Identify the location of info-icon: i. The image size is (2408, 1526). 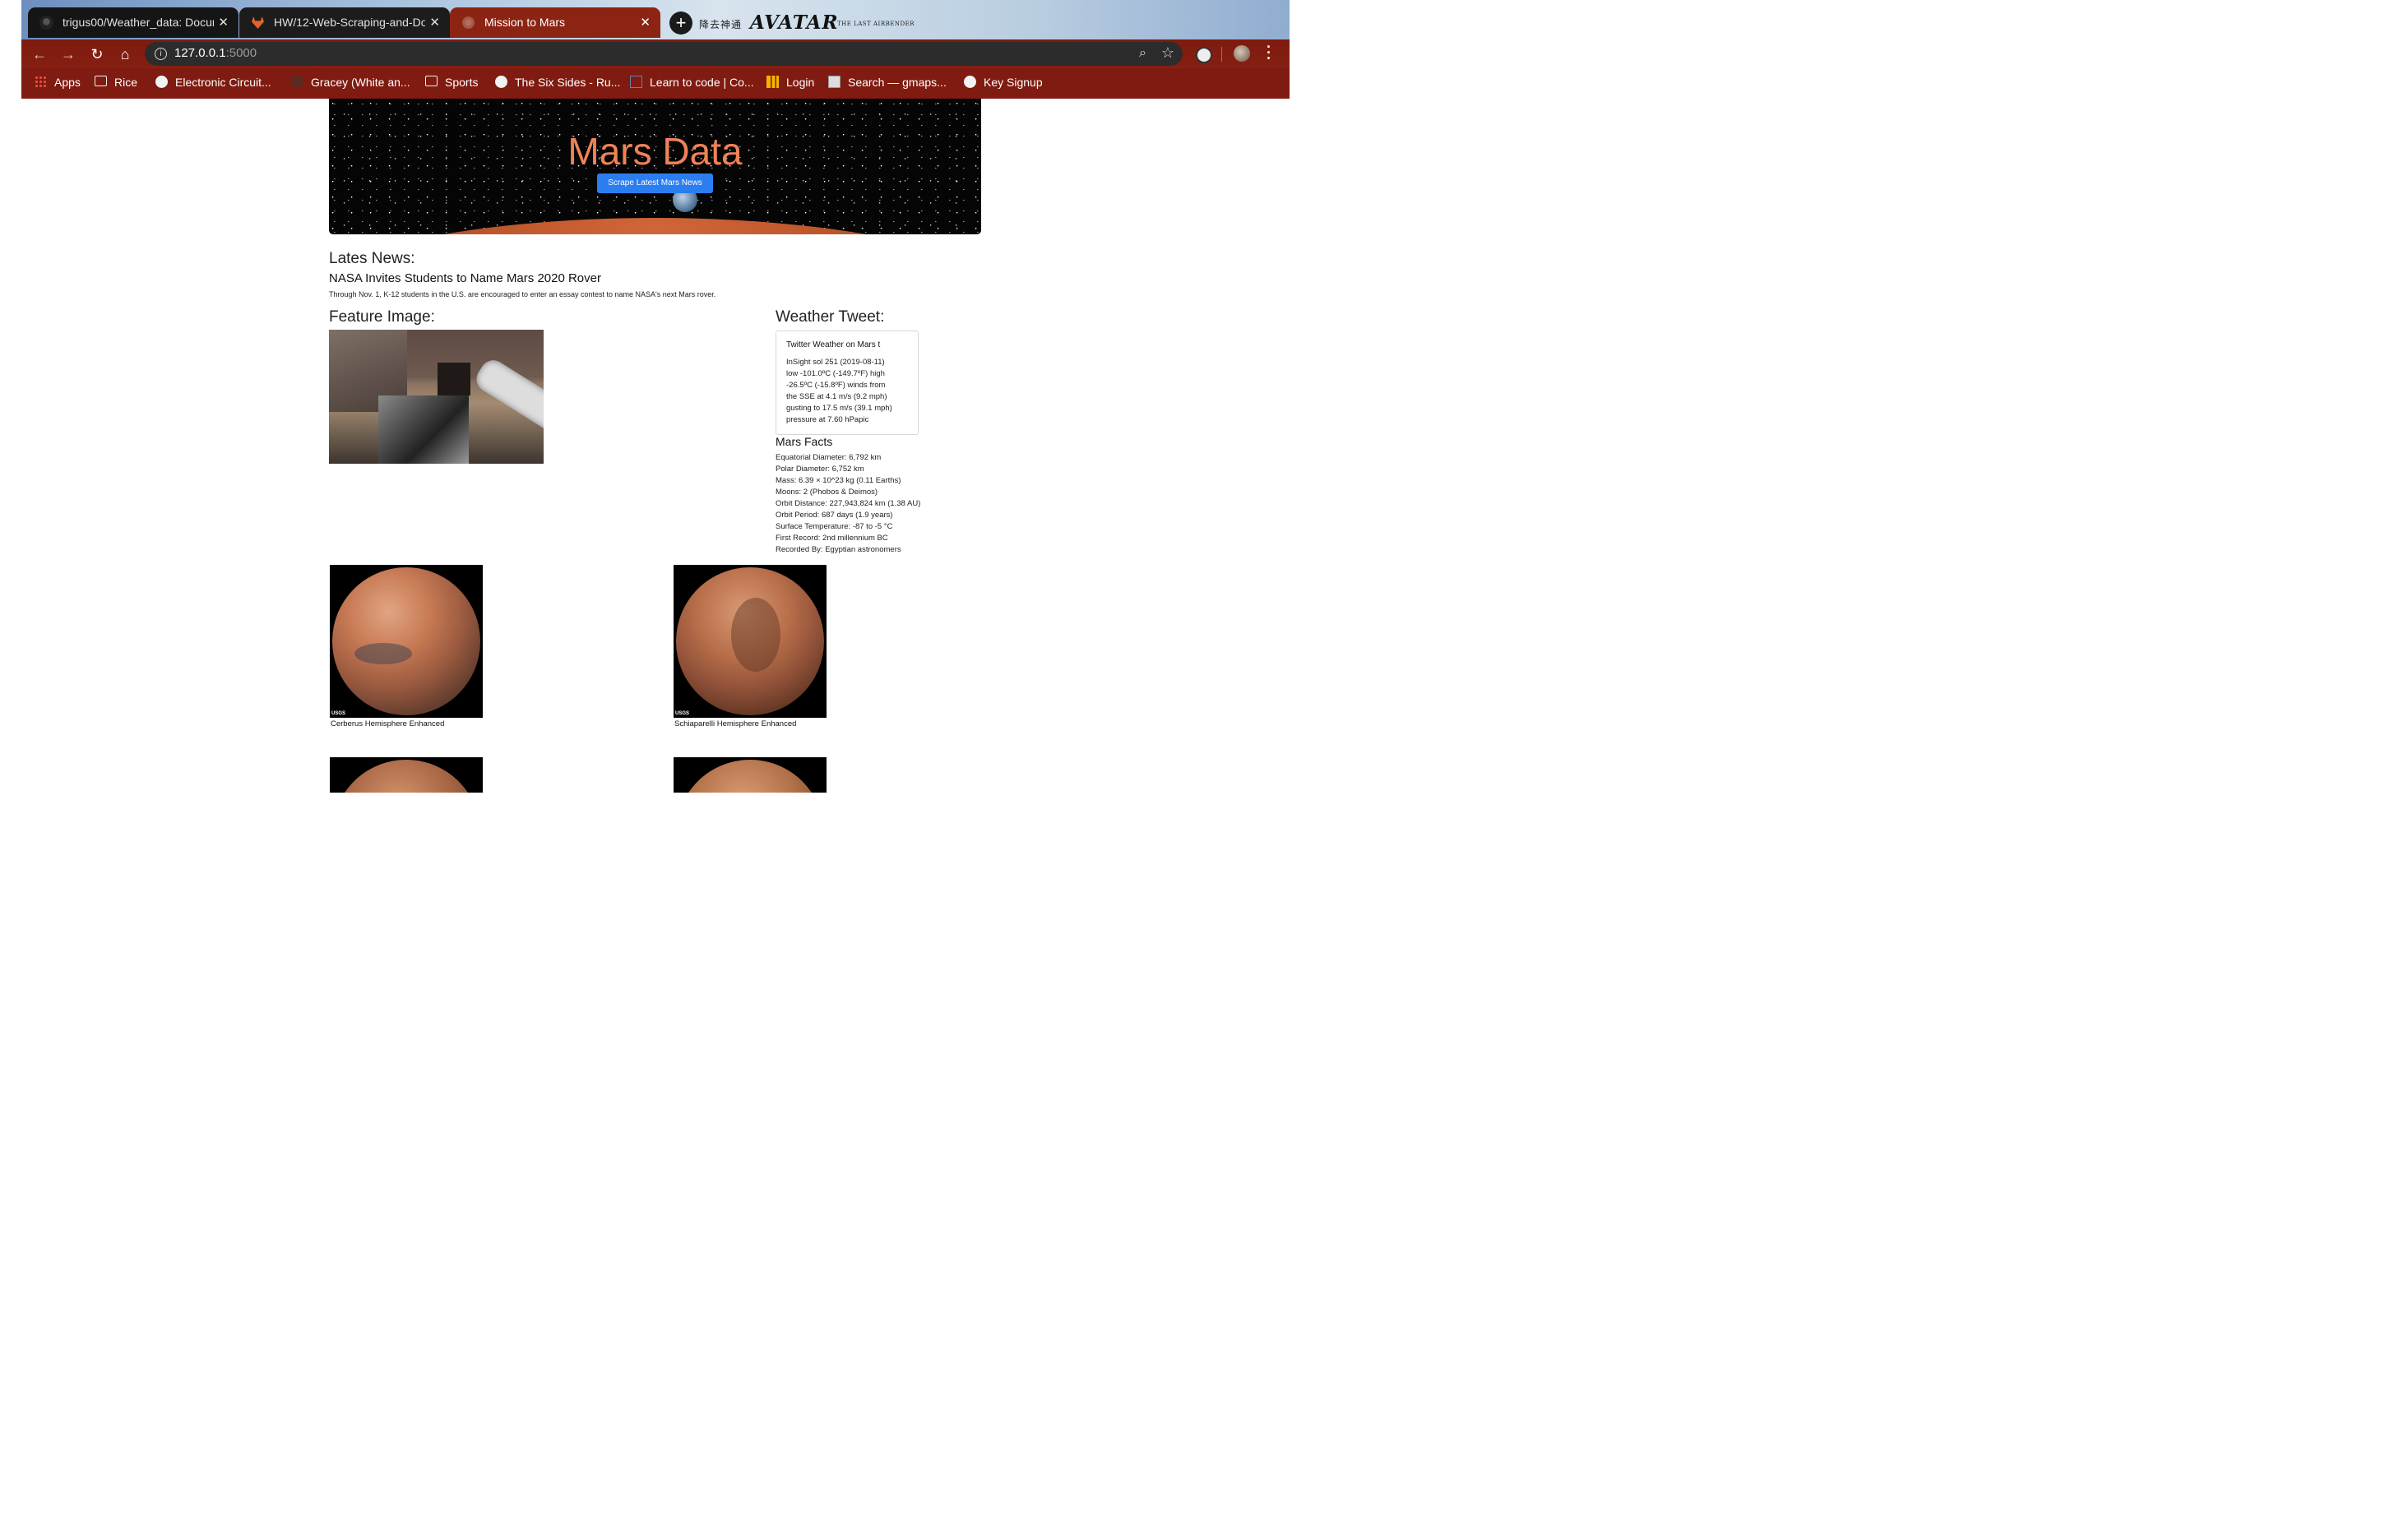
(161, 54).